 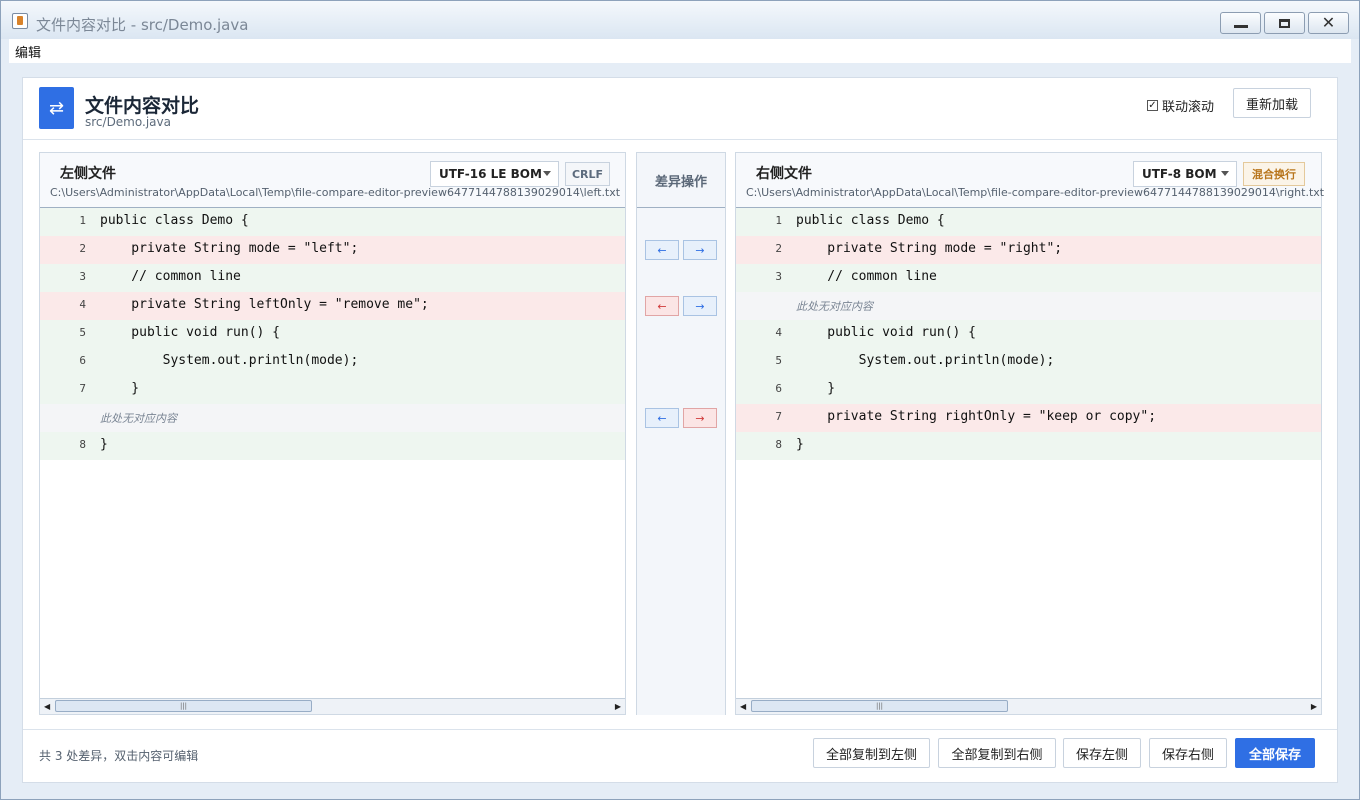 I want to click on title-bar: 文件内容对比 - src/Demo.java ✕, so click(x=680, y=20).